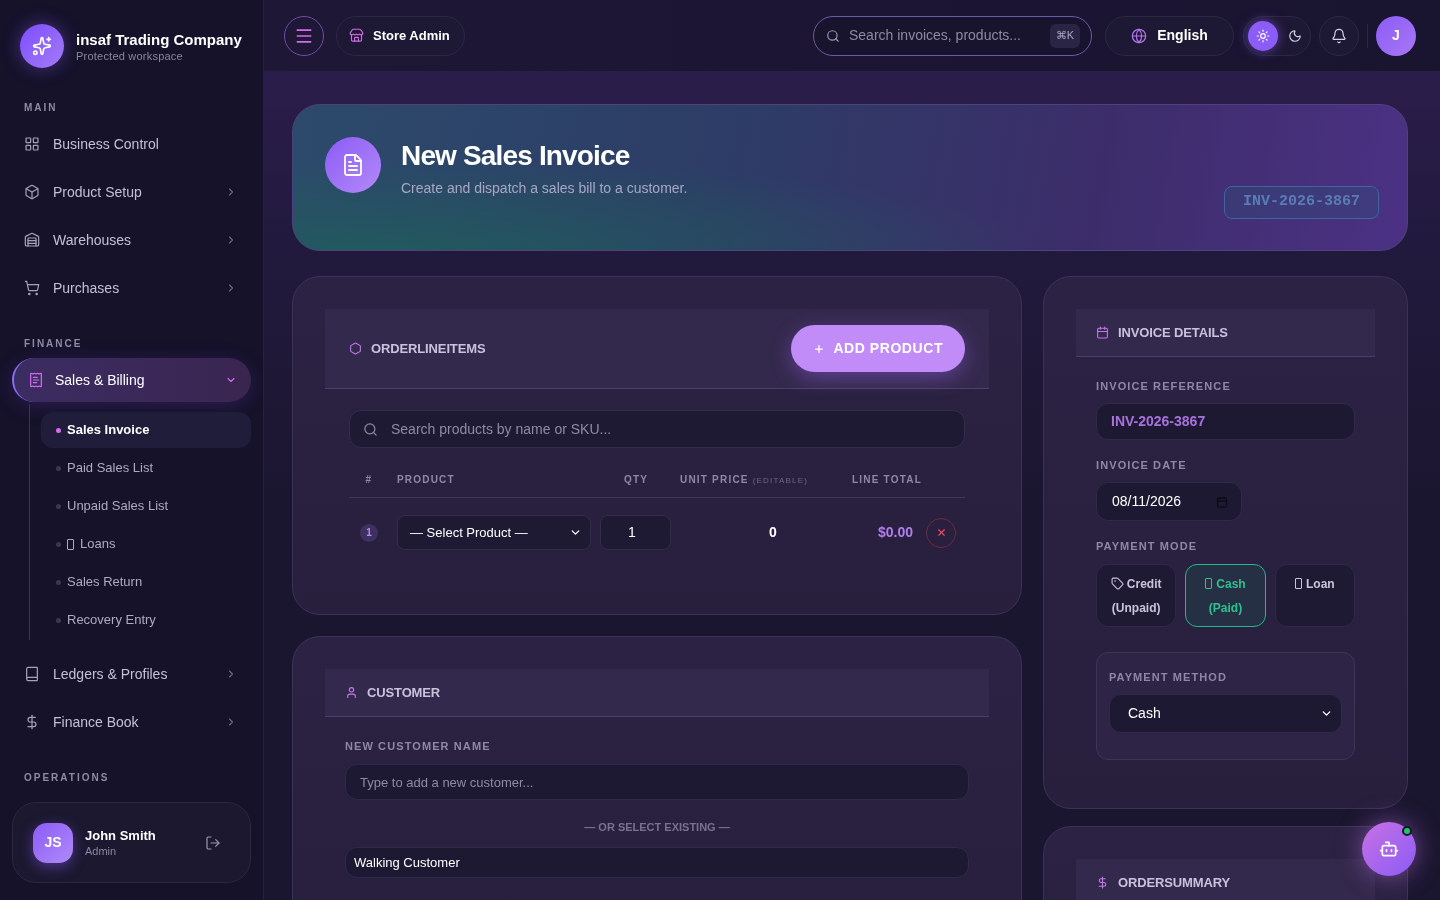  I want to click on logo-icon, so click(42, 46).